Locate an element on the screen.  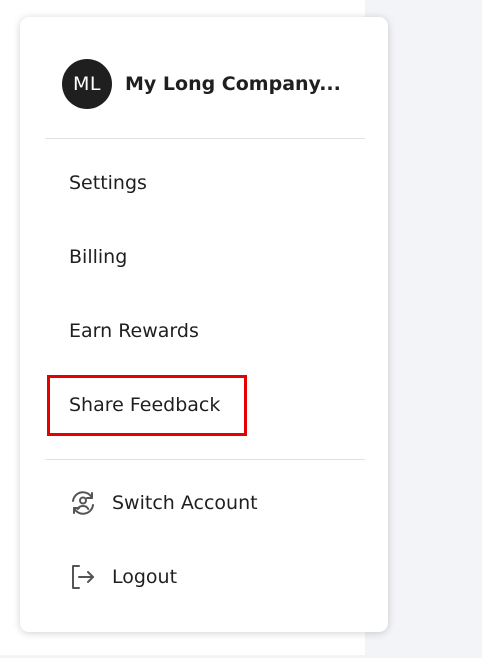
logout-icon is located at coordinates (83, 577).